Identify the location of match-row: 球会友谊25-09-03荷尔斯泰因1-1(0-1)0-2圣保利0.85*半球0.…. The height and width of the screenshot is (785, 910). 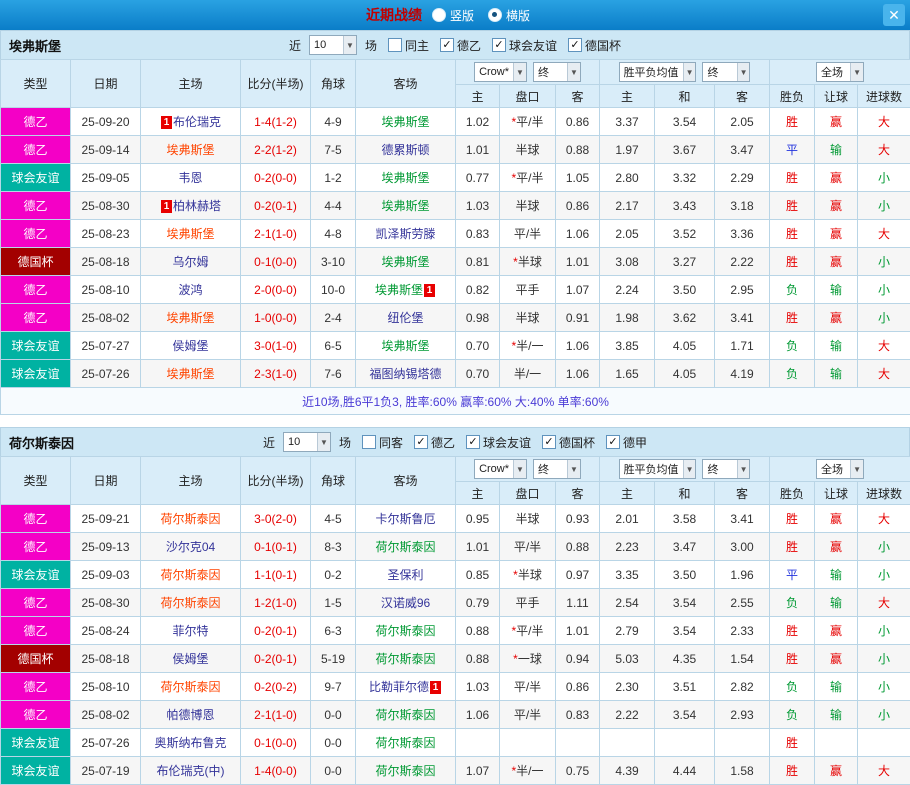
(455, 575).